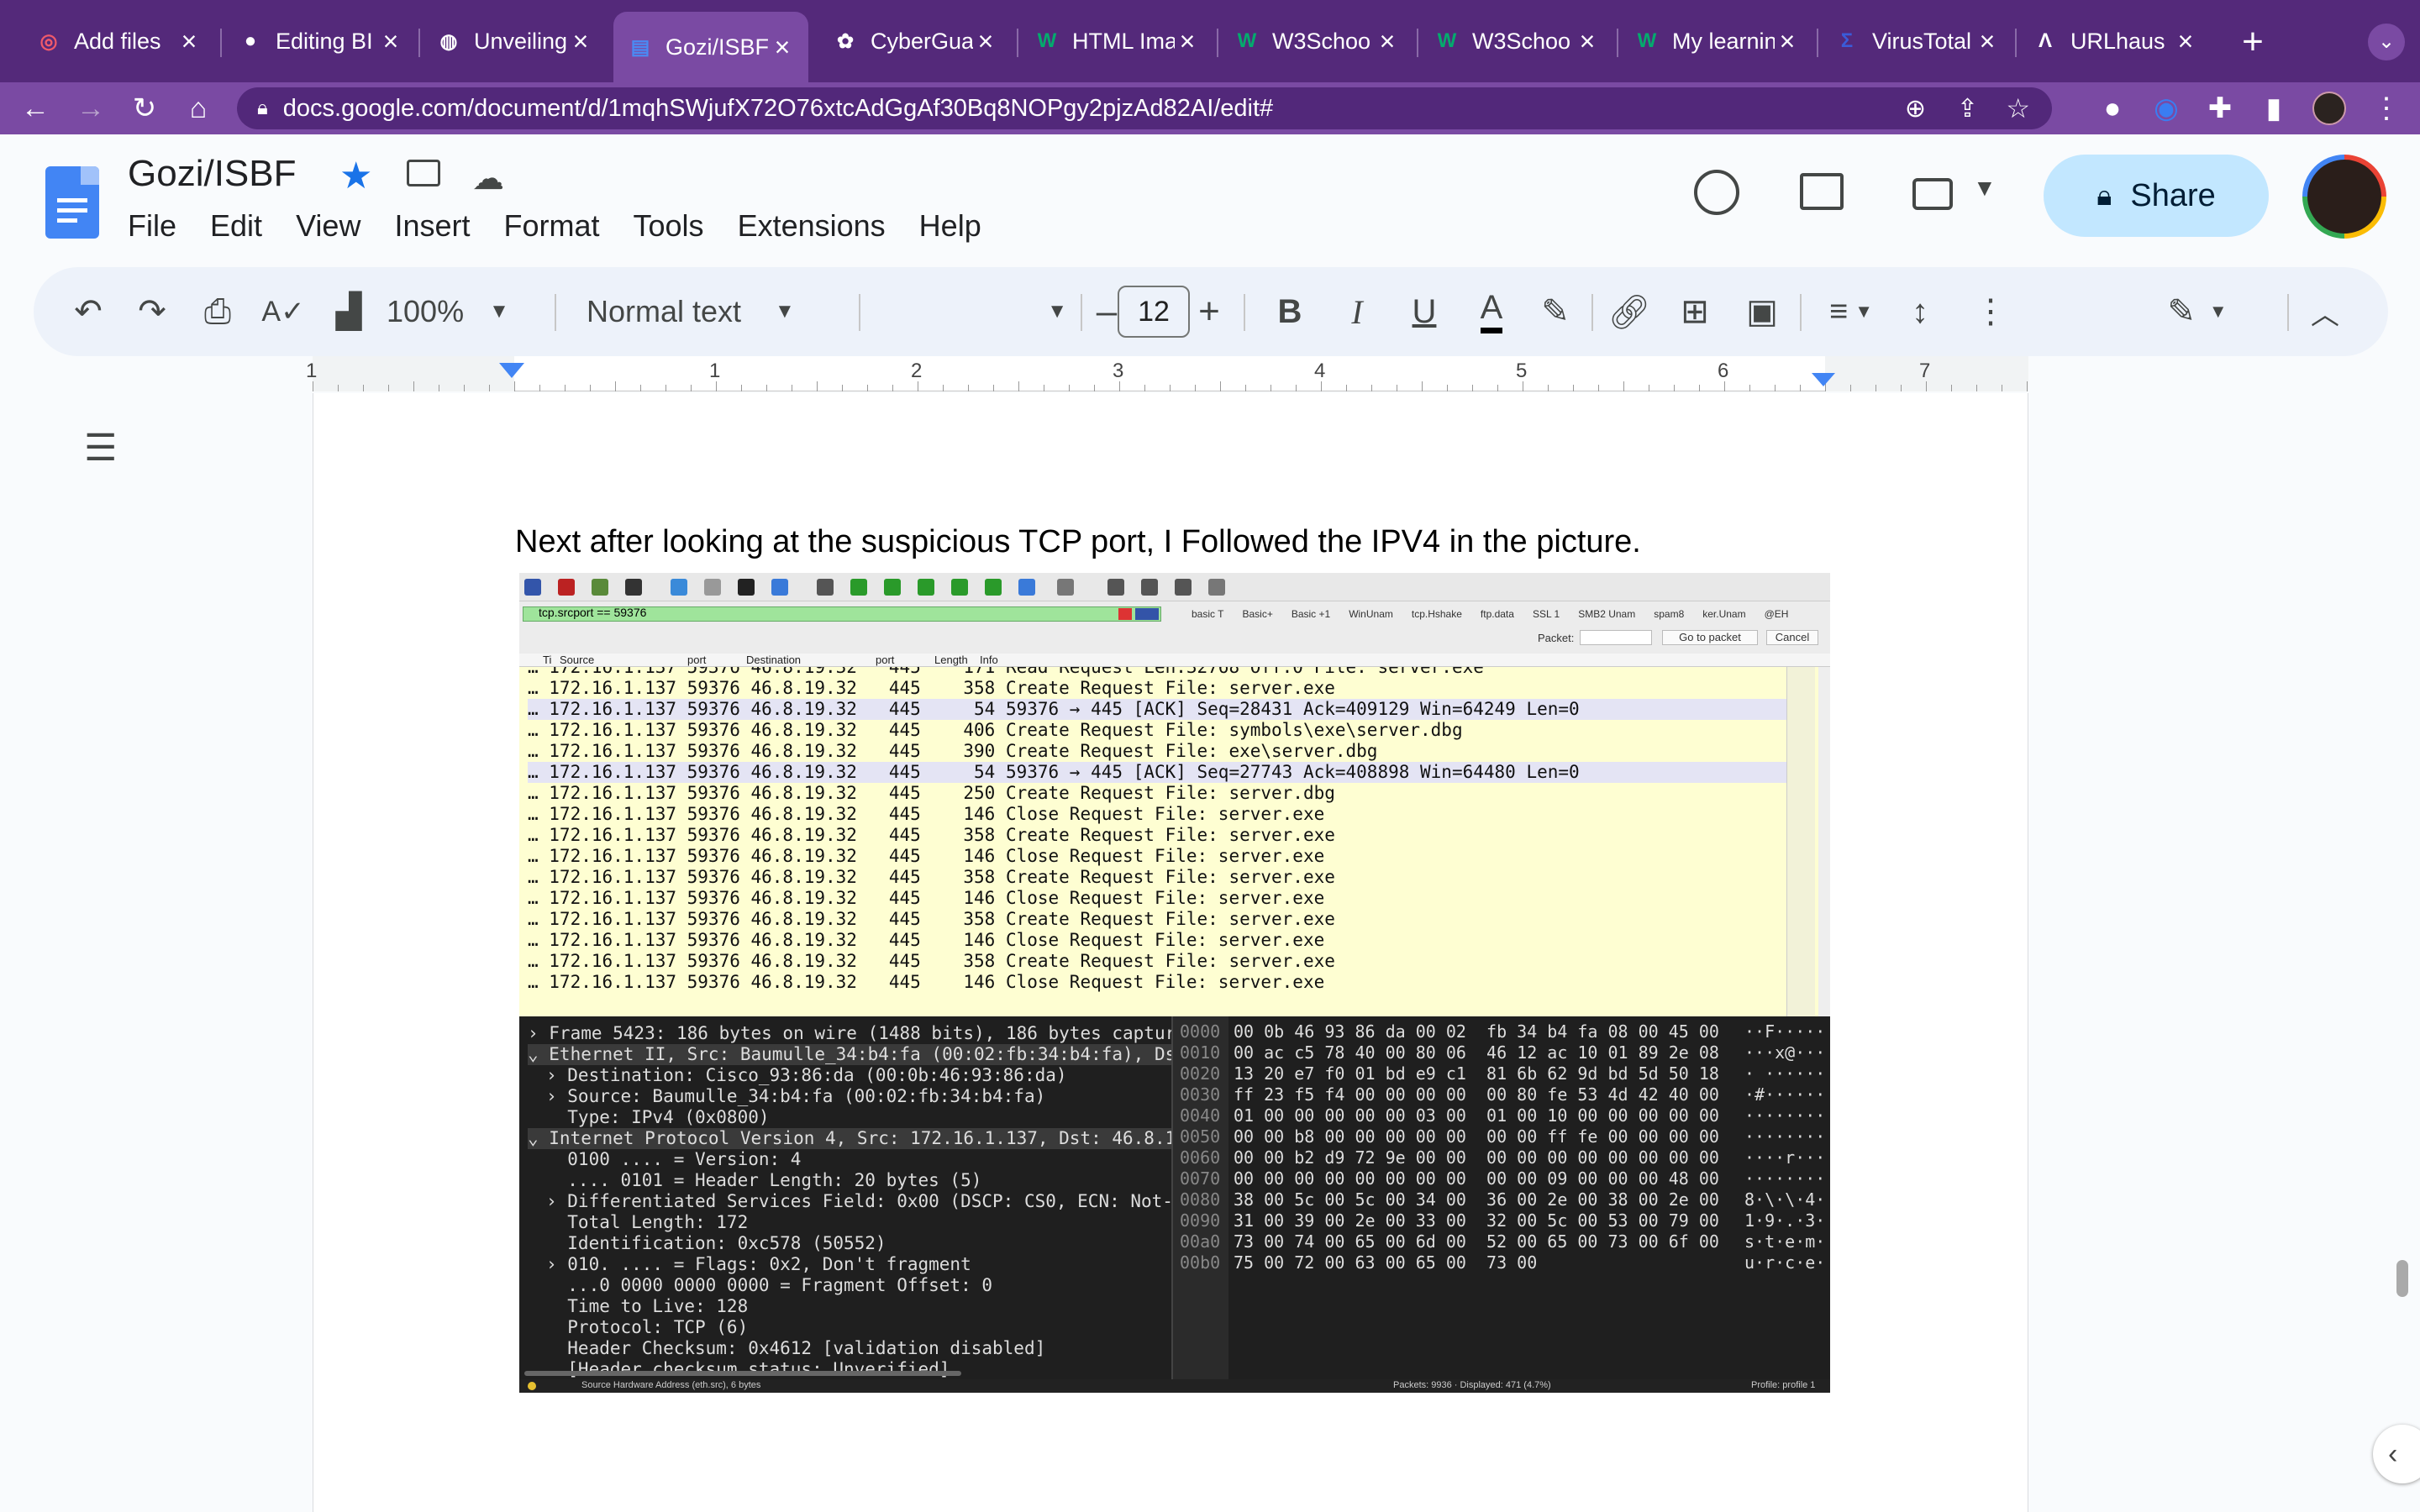  Describe the element at coordinates (696, 660) in the screenshot. I see `col-sport: port` at that location.